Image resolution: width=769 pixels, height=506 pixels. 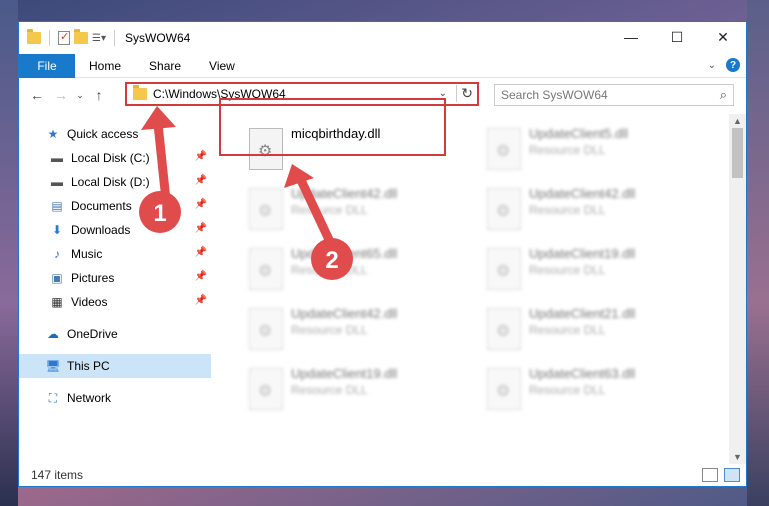 What do you see at coordinates (165, 66) in the screenshot?
I see `tab-share: Share` at bounding box center [165, 66].